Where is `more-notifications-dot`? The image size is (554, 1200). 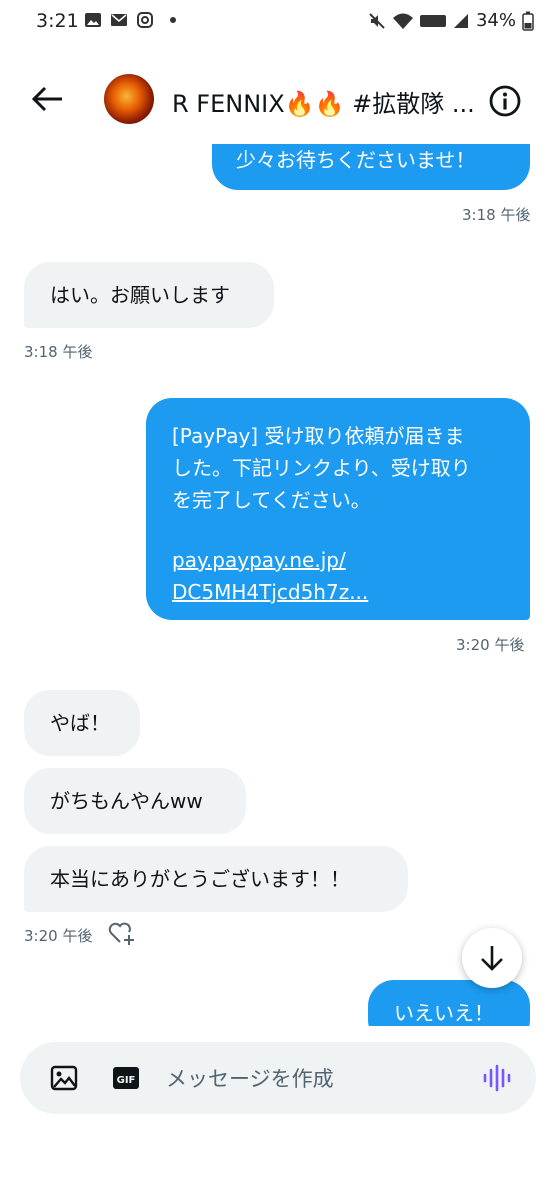 more-notifications-dot is located at coordinates (173, 20).